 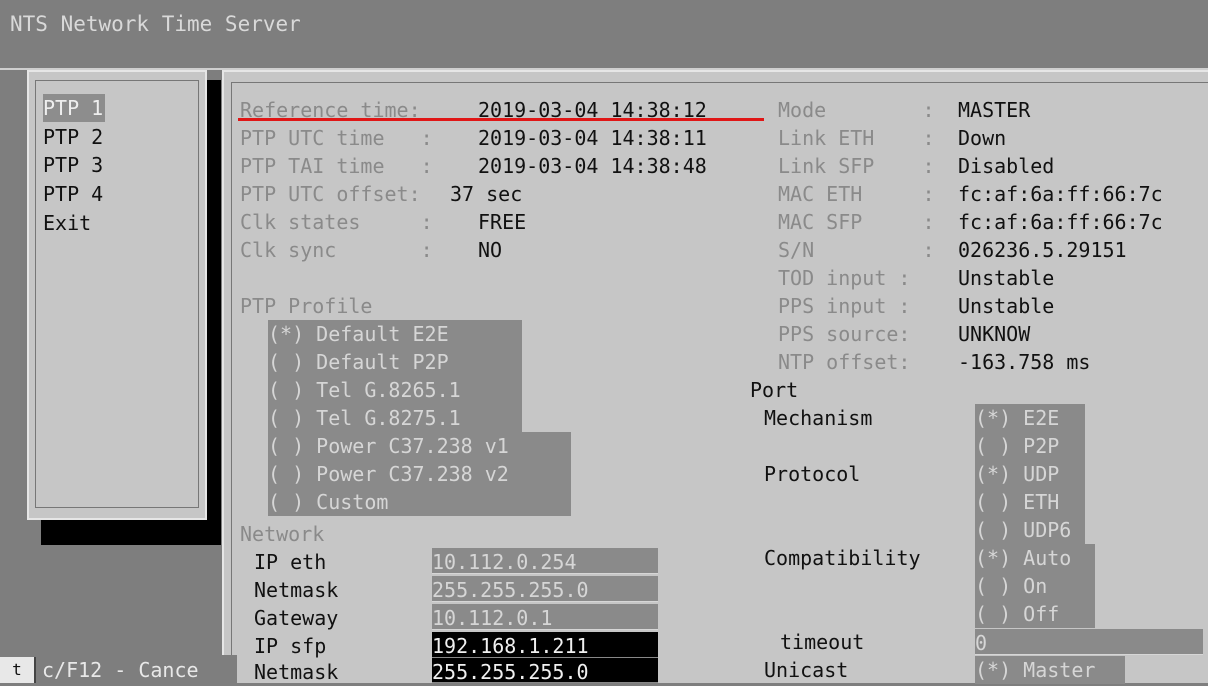 I want to click on sn-label: S/N :, so click(x=856, y=250).